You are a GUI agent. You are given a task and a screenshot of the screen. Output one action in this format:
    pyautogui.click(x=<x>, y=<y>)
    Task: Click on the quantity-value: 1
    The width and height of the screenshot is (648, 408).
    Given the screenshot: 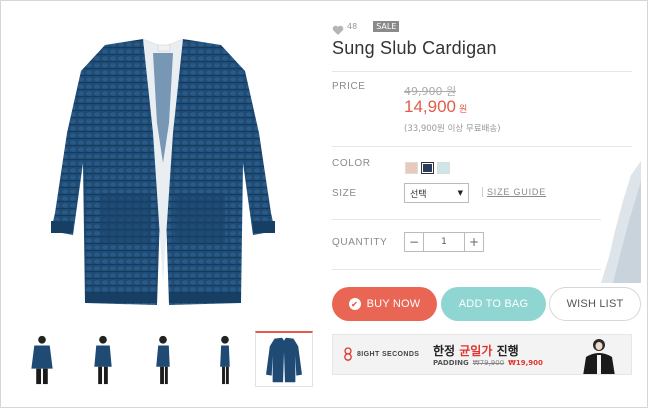 What is the action you would take?
    pyautogui.click(x=444, y=242)
    